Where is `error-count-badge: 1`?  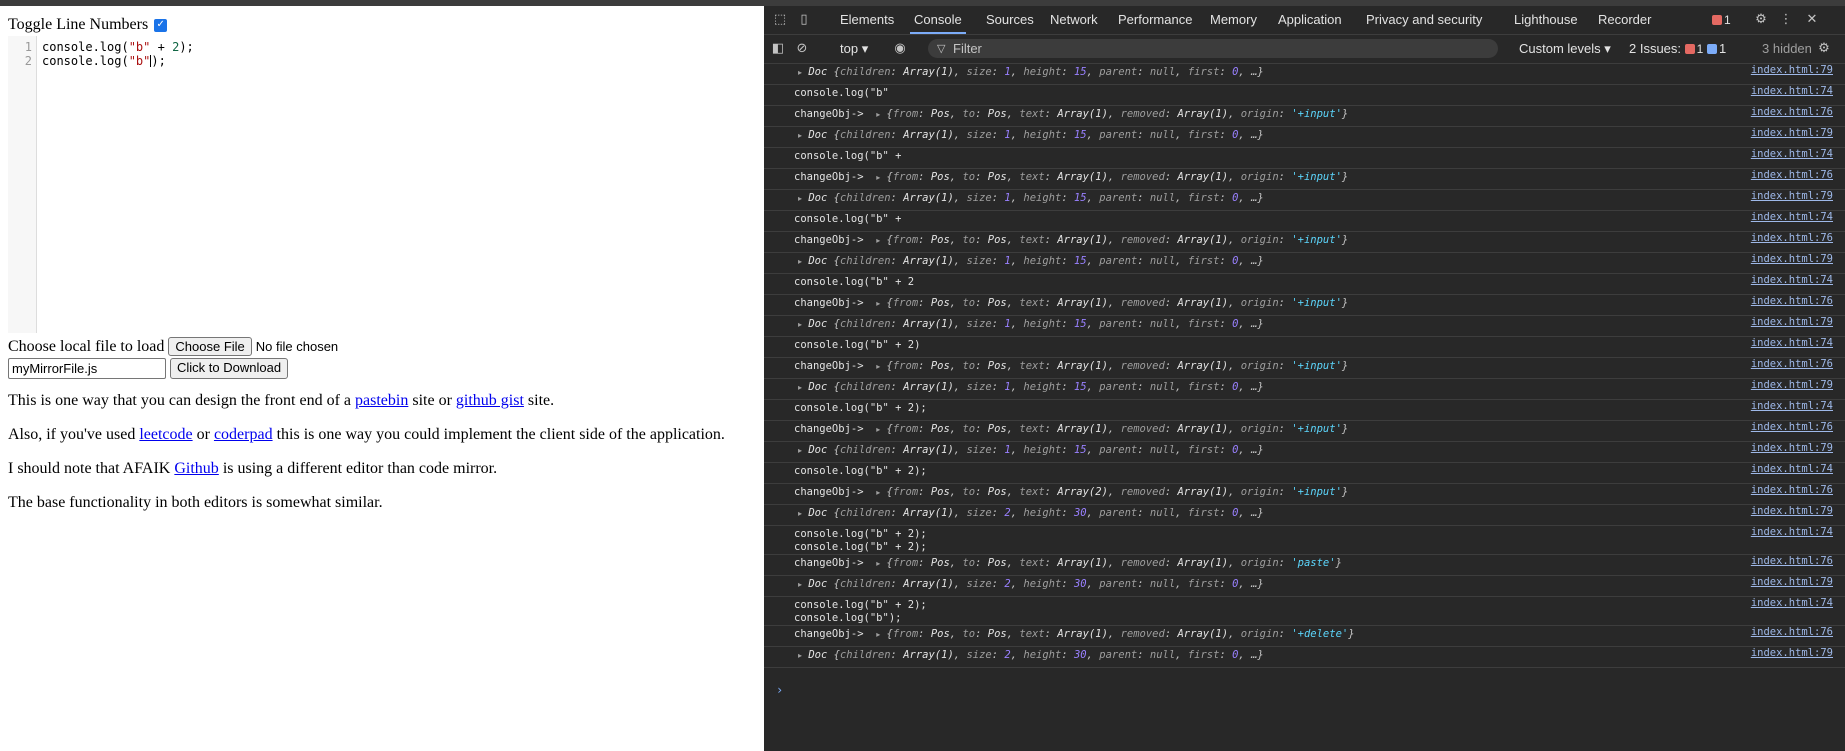
error-count-badge: 1 is located at coordinates (1721, 20).